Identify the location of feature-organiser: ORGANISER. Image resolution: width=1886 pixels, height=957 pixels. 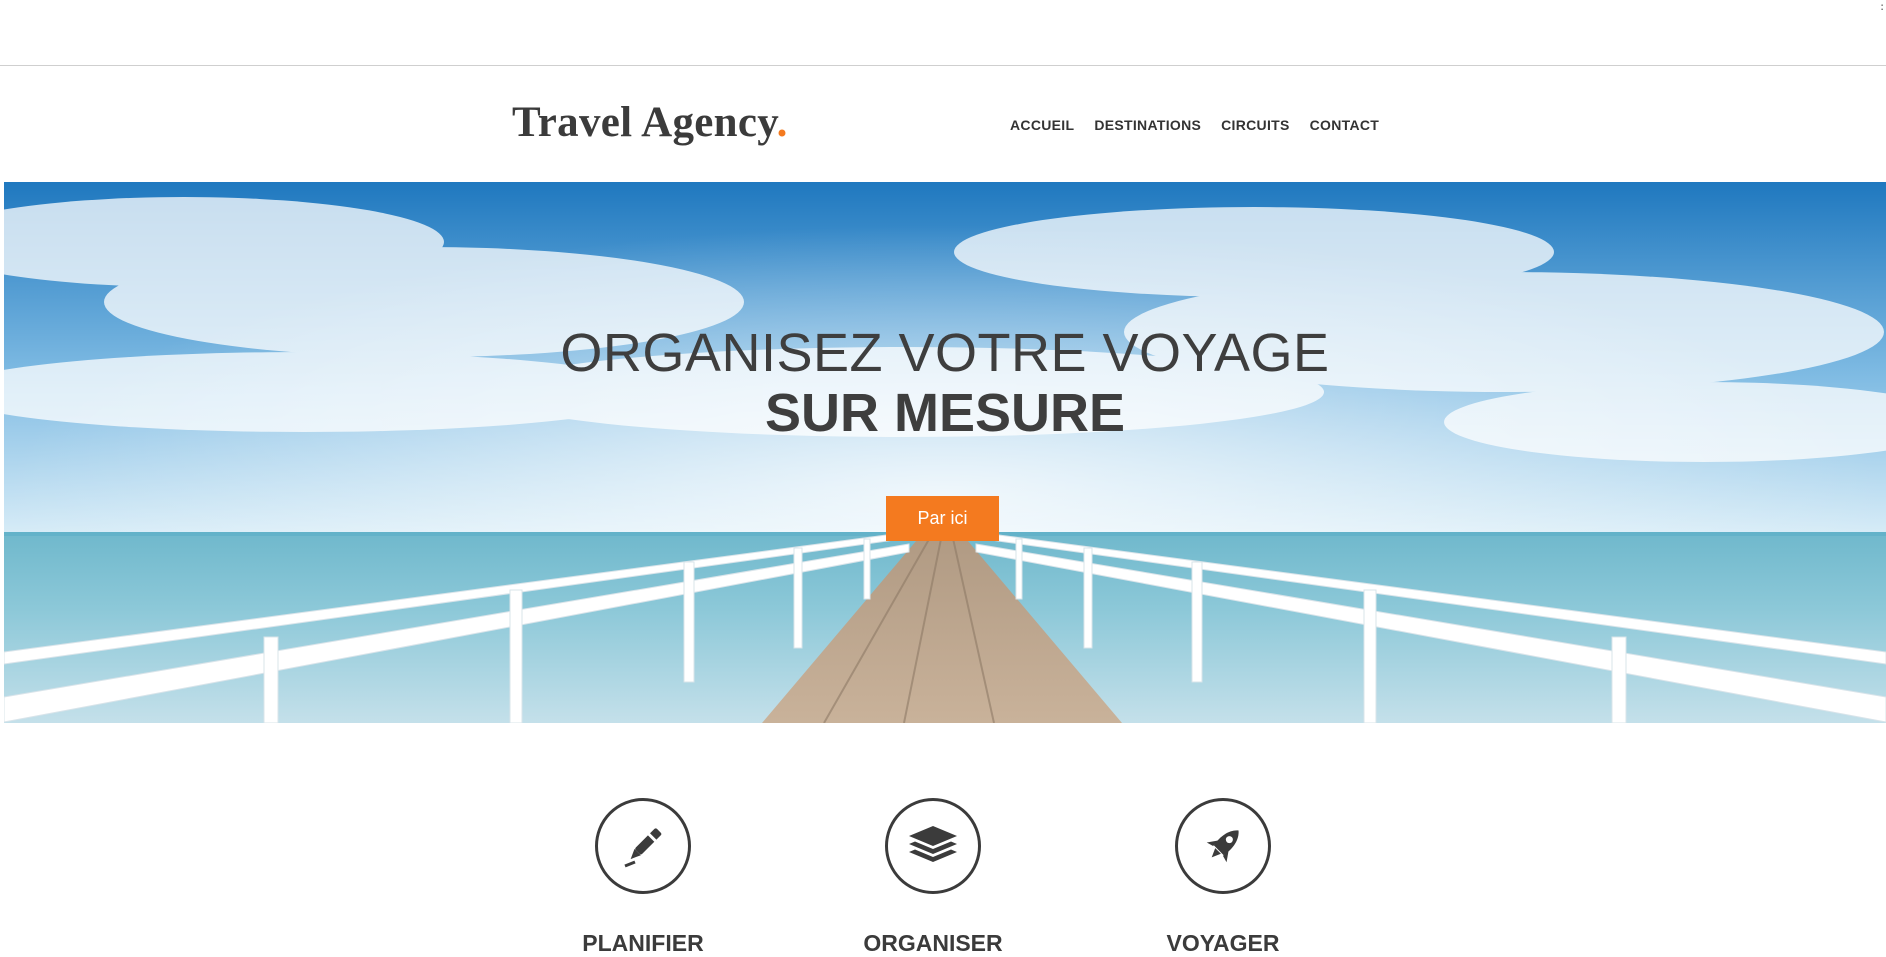
(933, 877).